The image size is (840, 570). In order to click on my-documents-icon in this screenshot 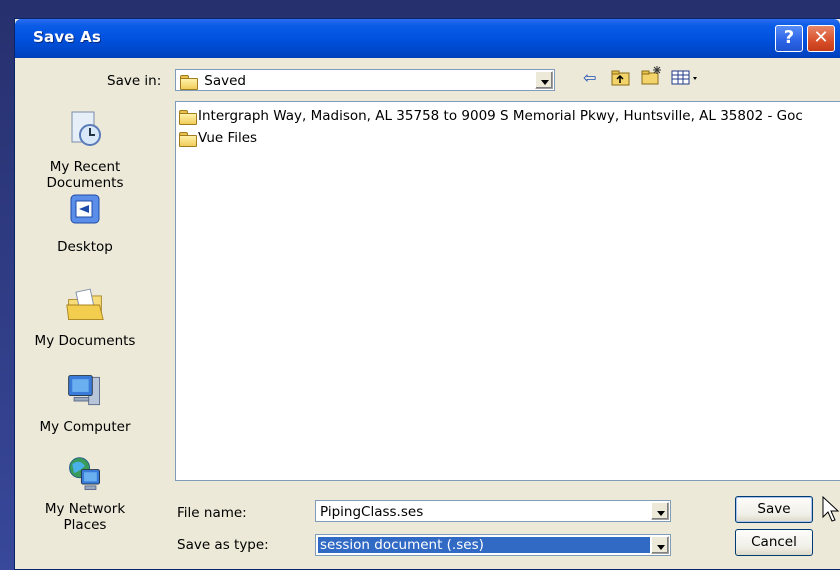, I will do `click(85, 304)`.